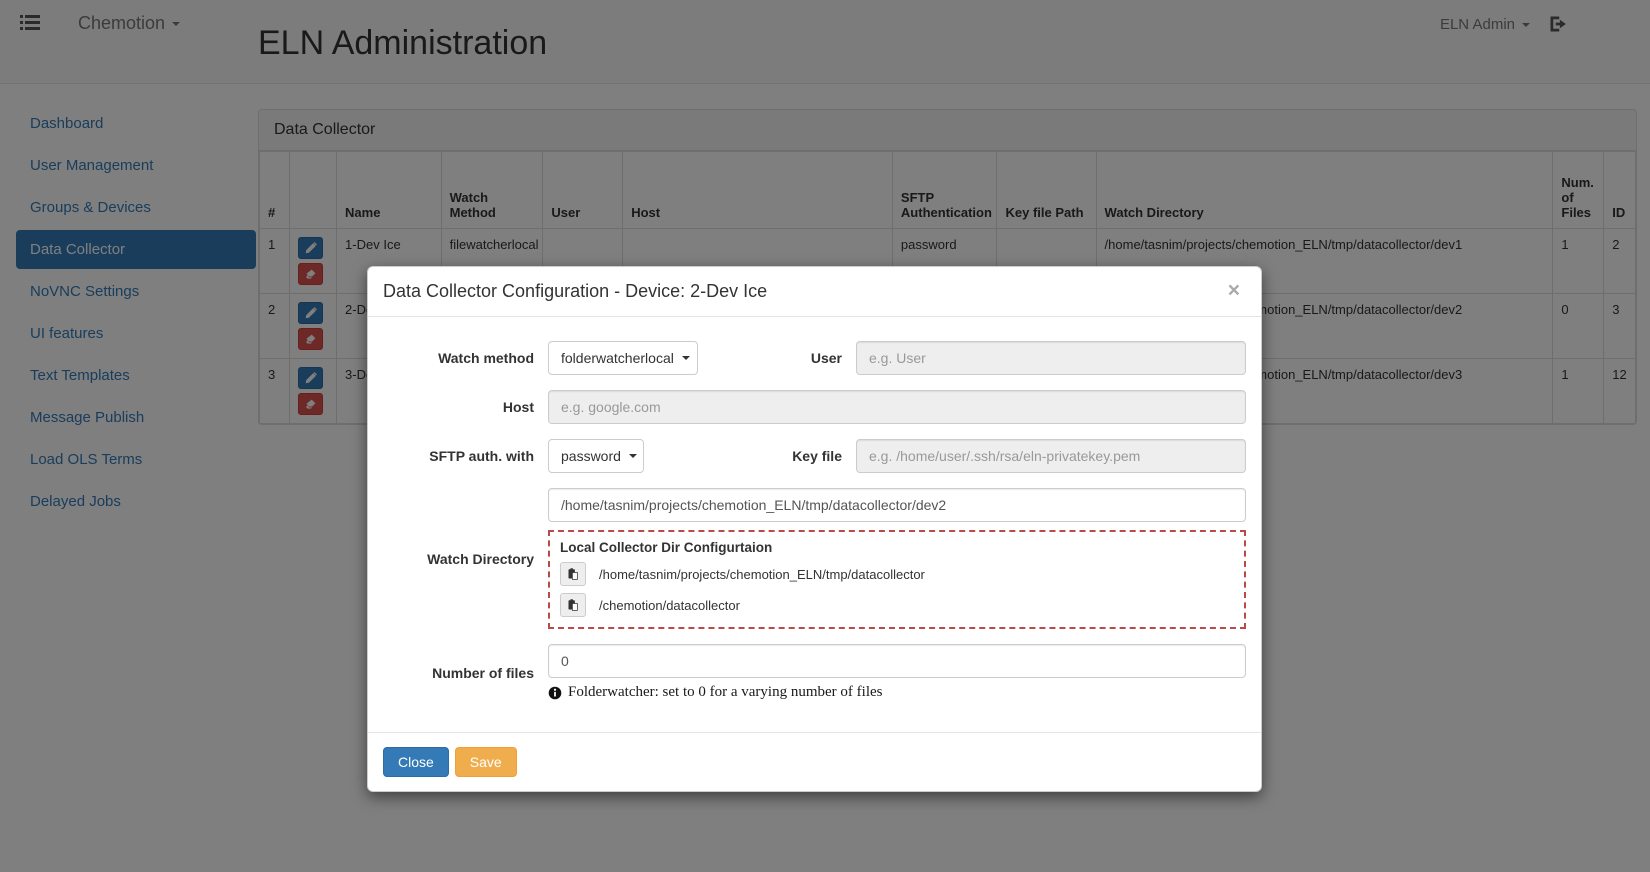  What do you see at coordinates (617, 358) in the screenshot?
I see `watch-method-value: folderwatcherlocal` at bounding box center [617, 358].